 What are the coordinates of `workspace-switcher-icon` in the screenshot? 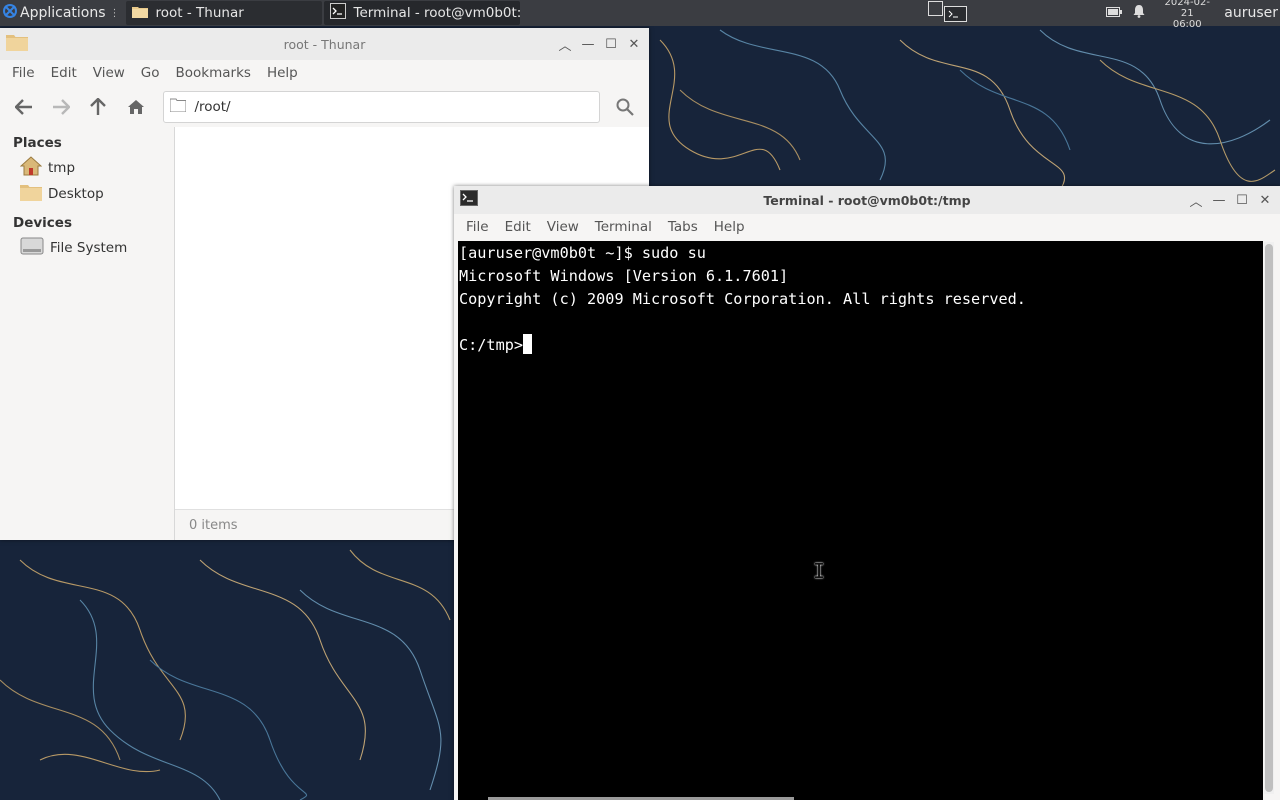 It's located at (948, 13).